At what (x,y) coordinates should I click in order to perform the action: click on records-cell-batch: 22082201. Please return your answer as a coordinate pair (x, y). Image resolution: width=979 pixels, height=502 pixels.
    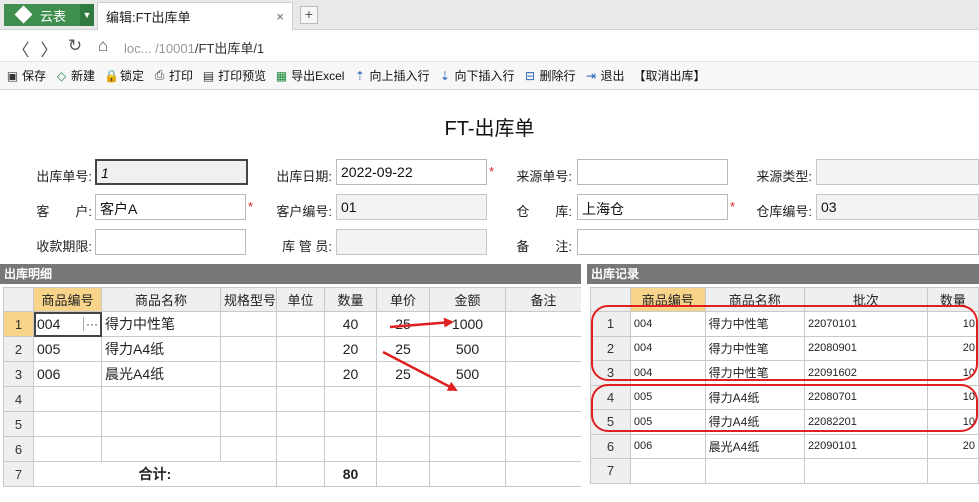
    Looking at the image, I should click on (865, 422).